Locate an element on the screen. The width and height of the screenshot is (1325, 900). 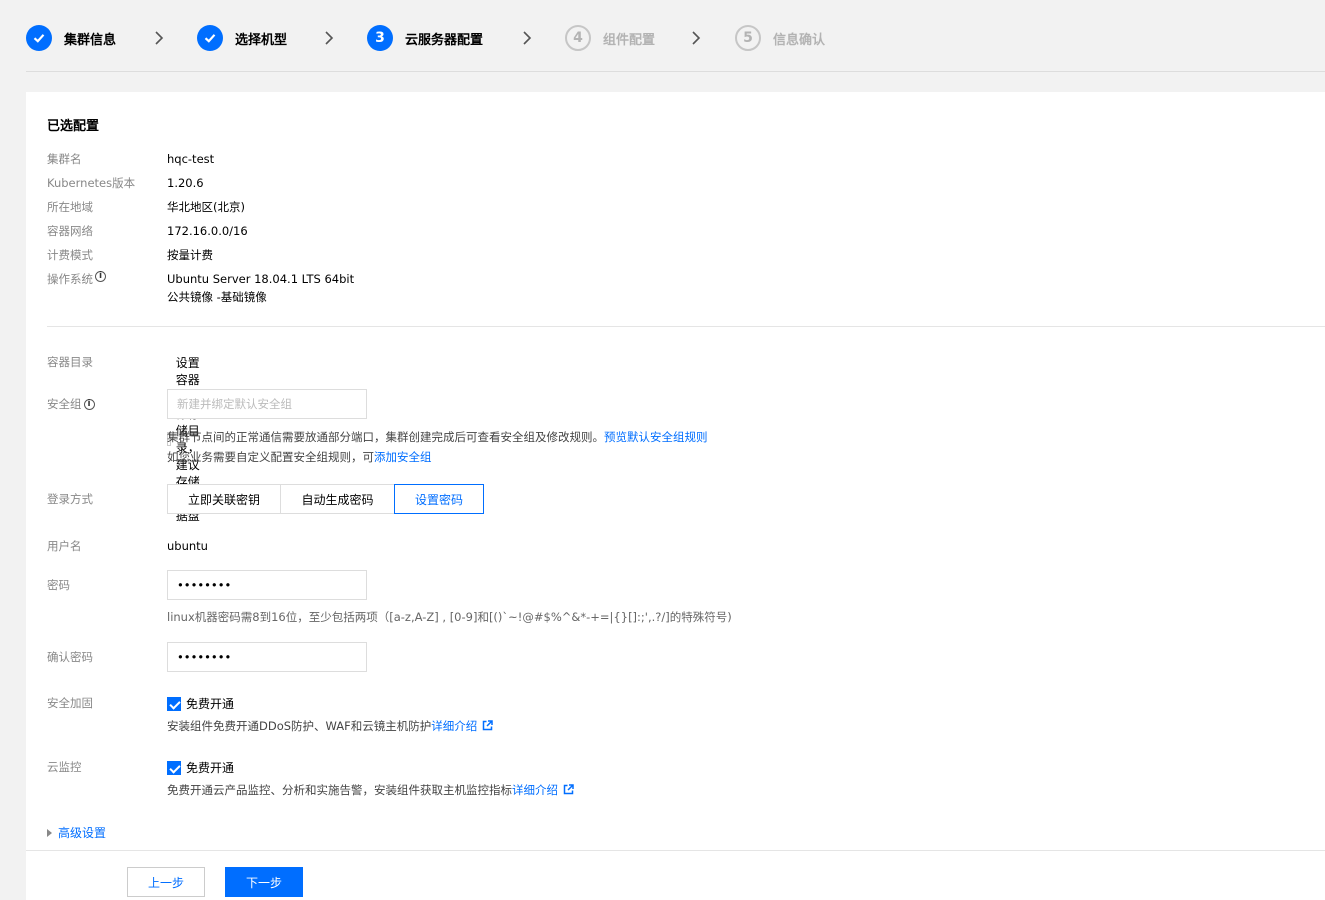
advanced-settings-toggle: 高级设置 is located at coordinates (76, 832).